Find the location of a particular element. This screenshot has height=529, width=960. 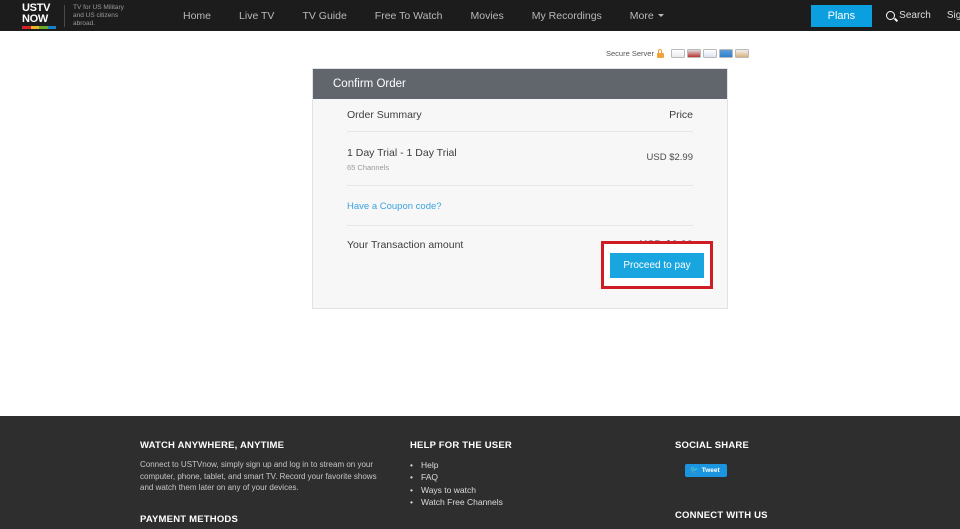

secure-server-badge: Secure Server is located at coordinates (677, 53).